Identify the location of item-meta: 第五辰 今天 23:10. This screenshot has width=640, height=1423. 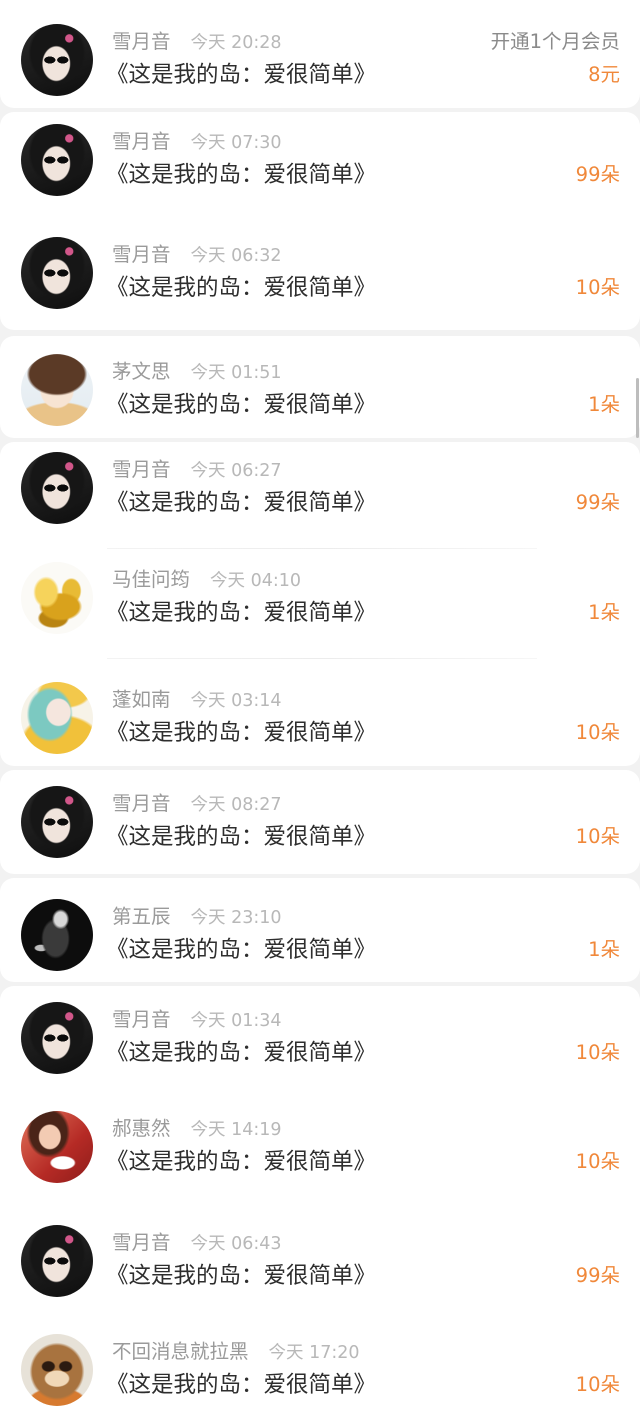
(197, 917).